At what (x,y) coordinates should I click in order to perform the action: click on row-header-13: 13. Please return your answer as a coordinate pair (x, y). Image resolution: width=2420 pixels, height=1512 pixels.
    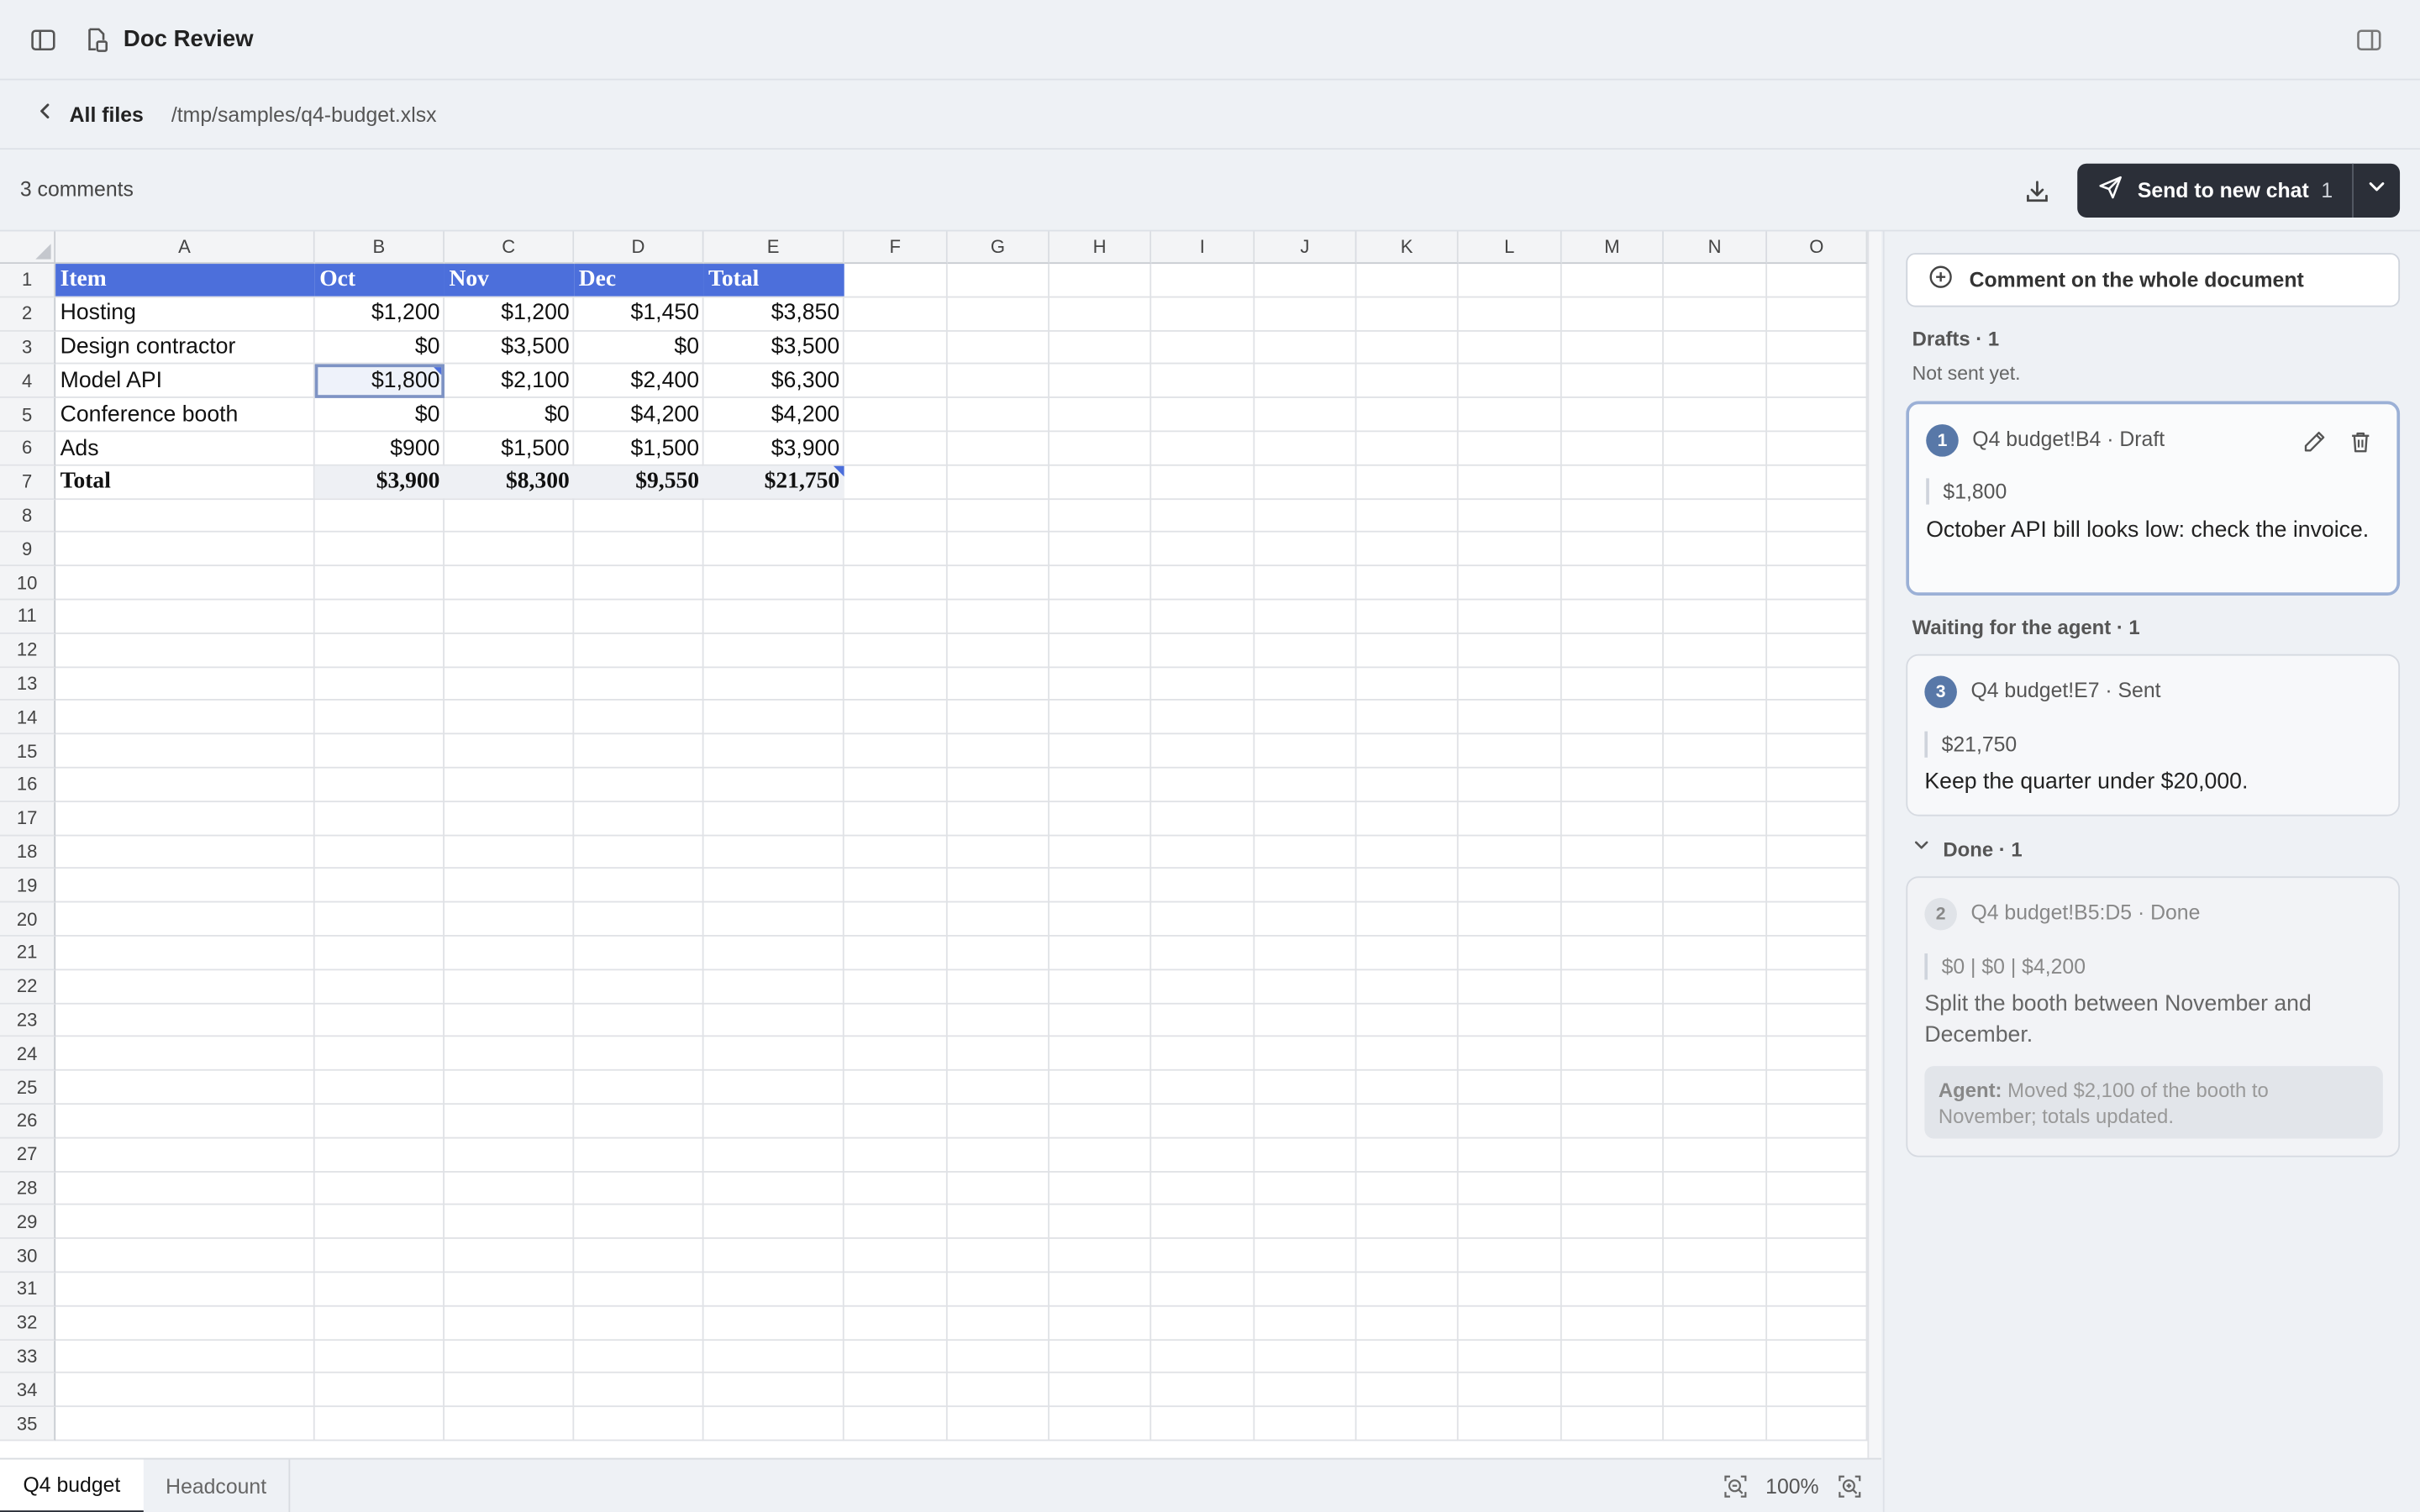
    Looking at the image, I should click on (28, 684).